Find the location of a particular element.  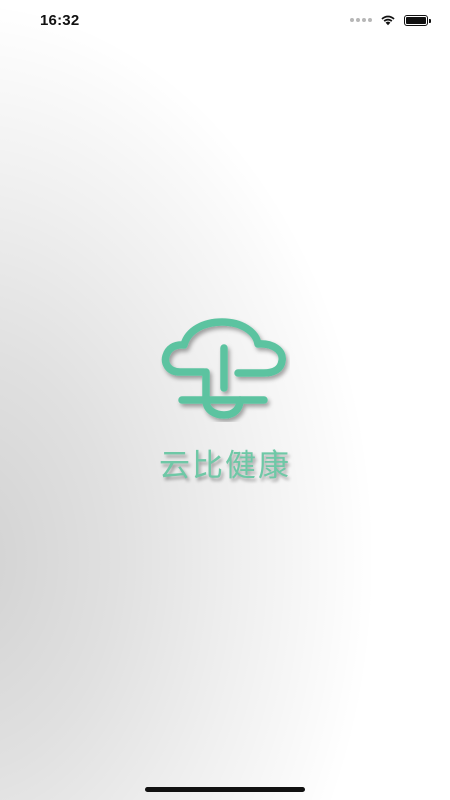

status-icons is located at coordinates (390, 20).